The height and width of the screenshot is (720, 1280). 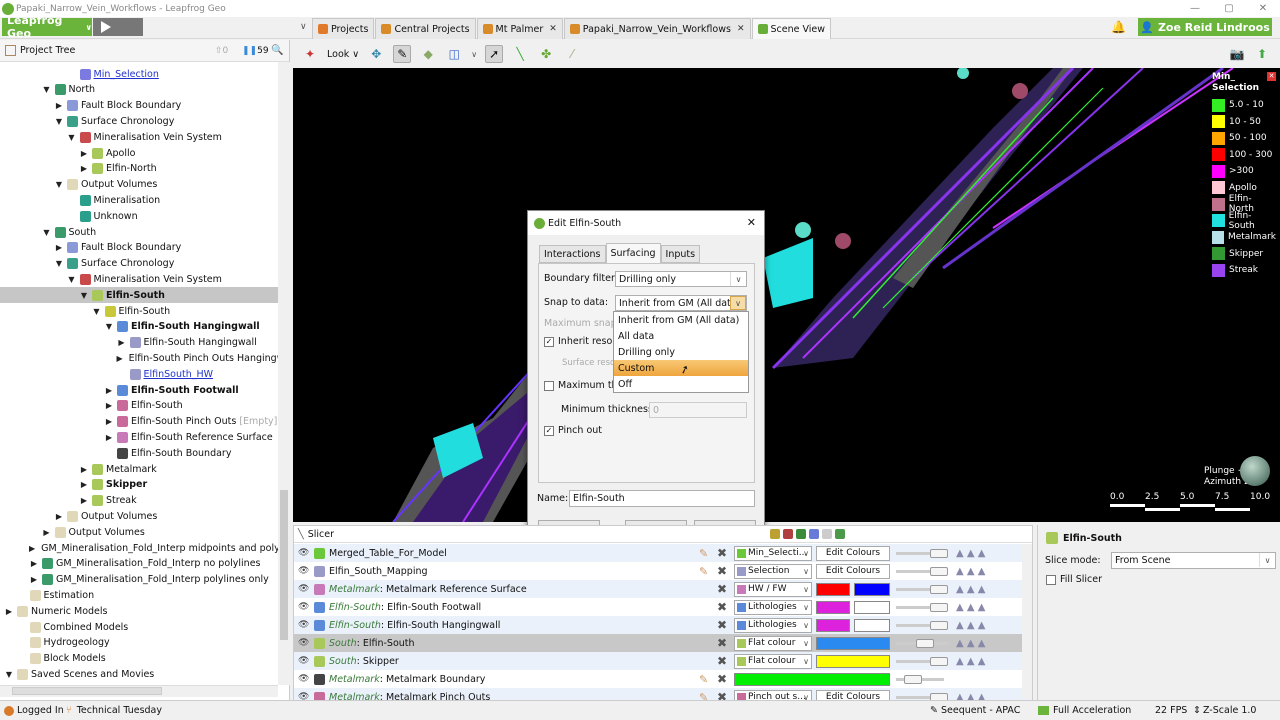 What do you see at coordinates (801, 534) in the screenshot?
I see `grid-icon` at bounding box center [801, 534].